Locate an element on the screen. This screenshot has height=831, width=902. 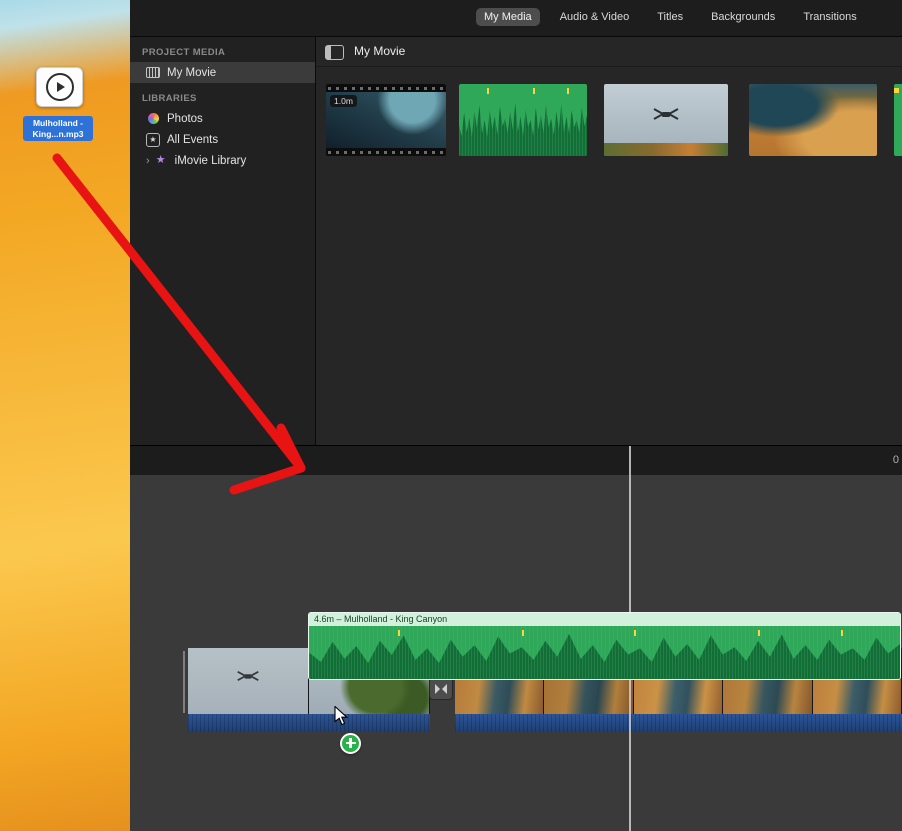
media-thumbnail-aerial-photo is located at coordinates (813, 120).